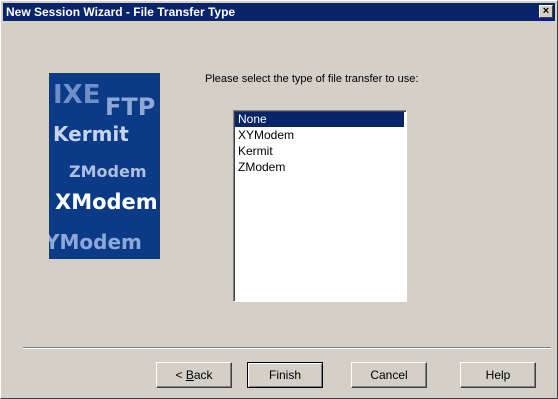 This screenshot has height=399, width=558. I want to click on banner-word-ixe: IXE, so click(76, 95).